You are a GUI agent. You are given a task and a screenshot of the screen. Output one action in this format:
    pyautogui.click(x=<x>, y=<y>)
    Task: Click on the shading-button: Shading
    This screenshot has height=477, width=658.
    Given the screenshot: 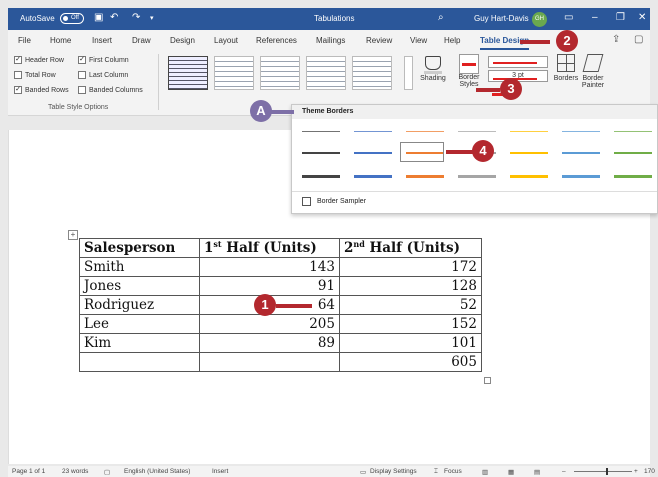 What is the action you would take?
    pyautogui.click(x=433, y=79)
    